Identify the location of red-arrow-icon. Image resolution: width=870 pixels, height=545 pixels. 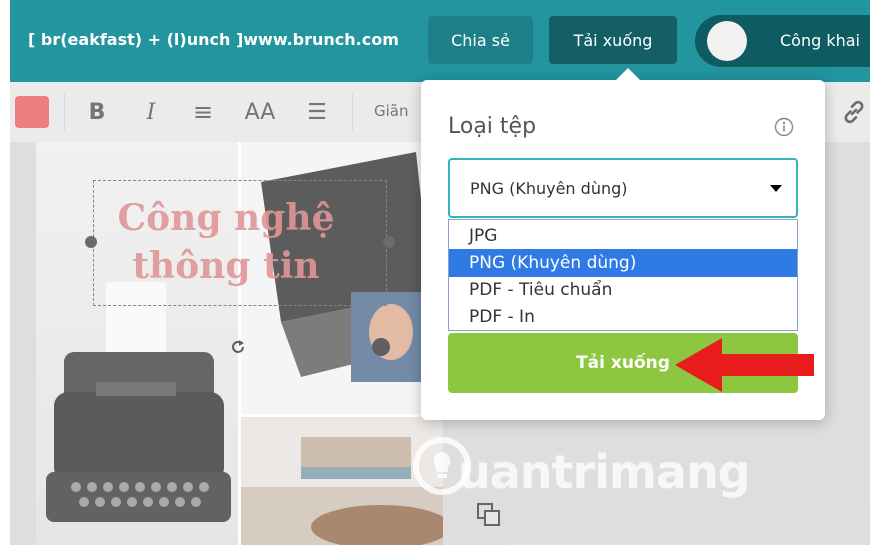
(744, 365).